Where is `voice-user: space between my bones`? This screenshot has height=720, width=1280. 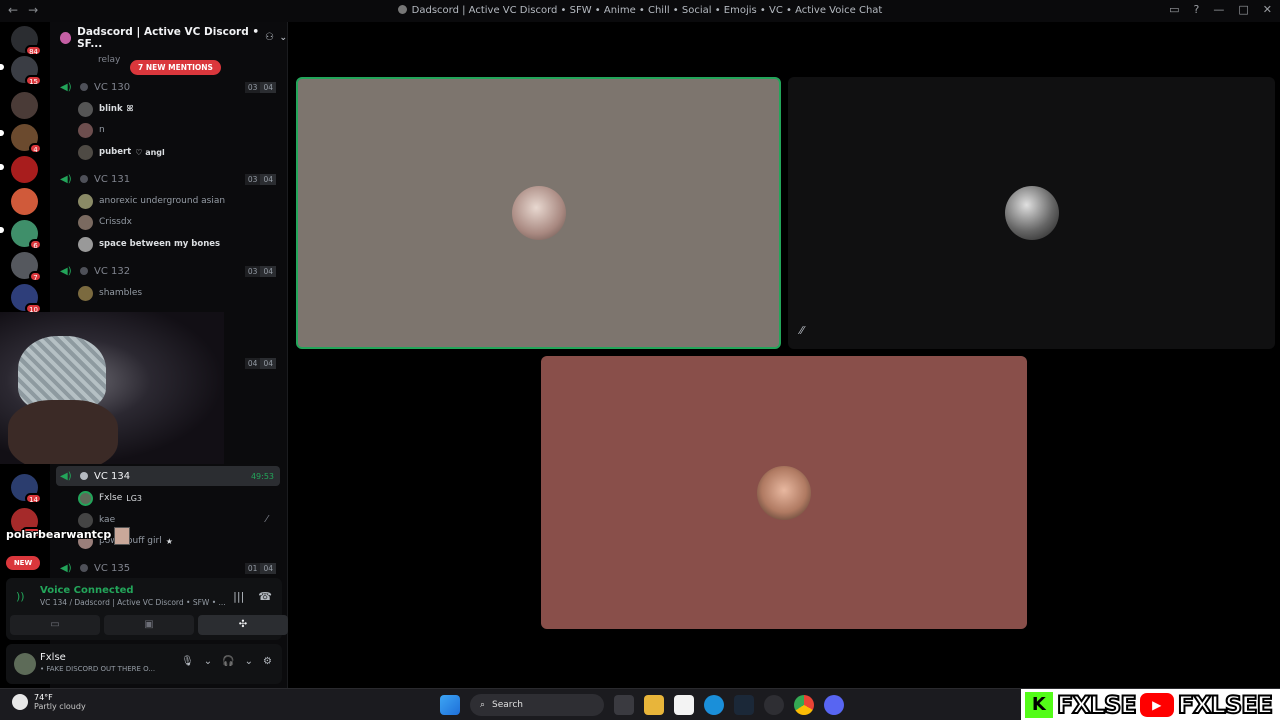 voice-user: space between my bones is located at coordinates (149, 244).